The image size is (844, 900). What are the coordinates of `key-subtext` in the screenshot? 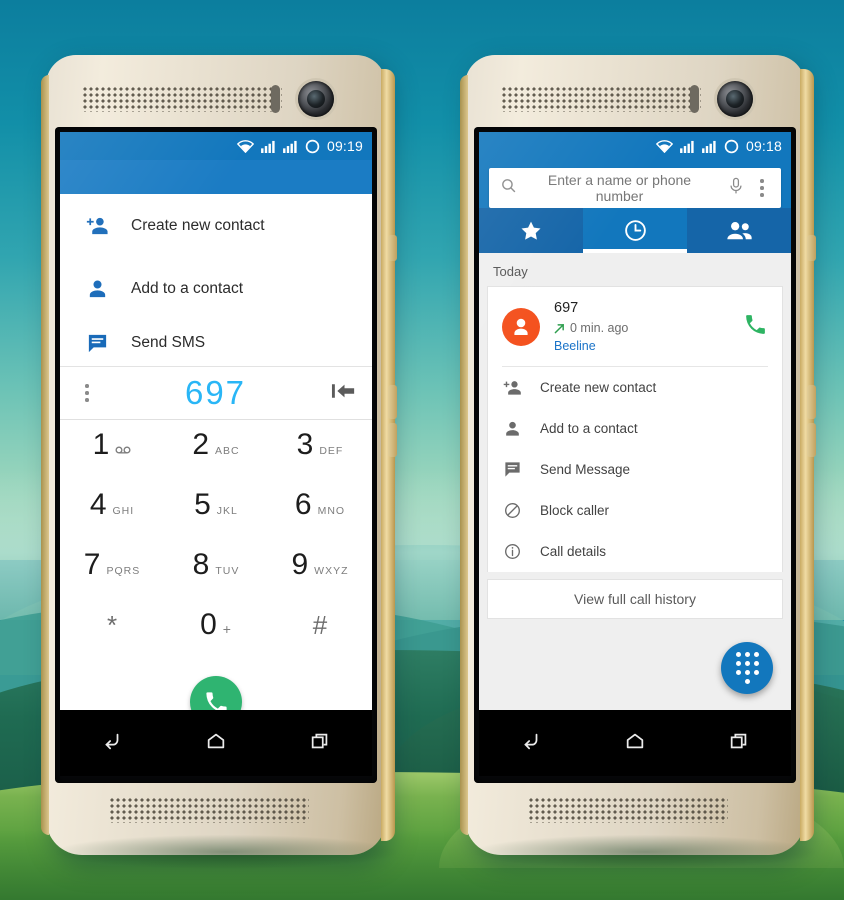 It's located at (123, 451).